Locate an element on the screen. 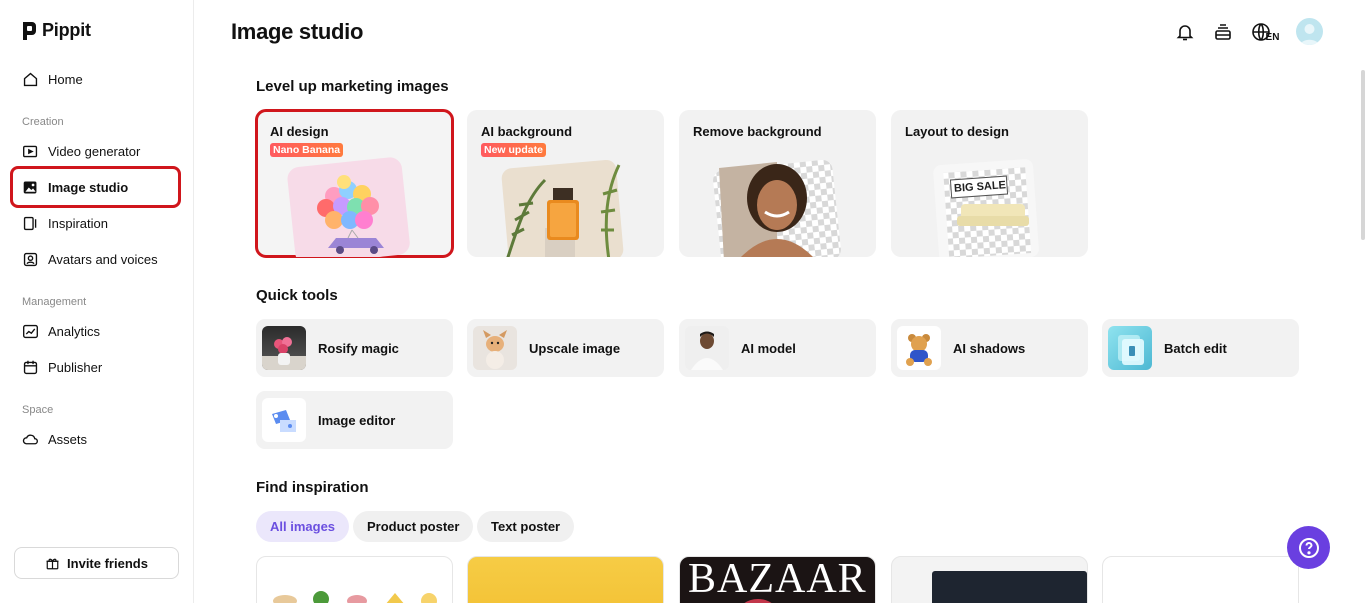 The image size is (1365, 603). ai-model-thumbnail is located at coordinates (707, 348).